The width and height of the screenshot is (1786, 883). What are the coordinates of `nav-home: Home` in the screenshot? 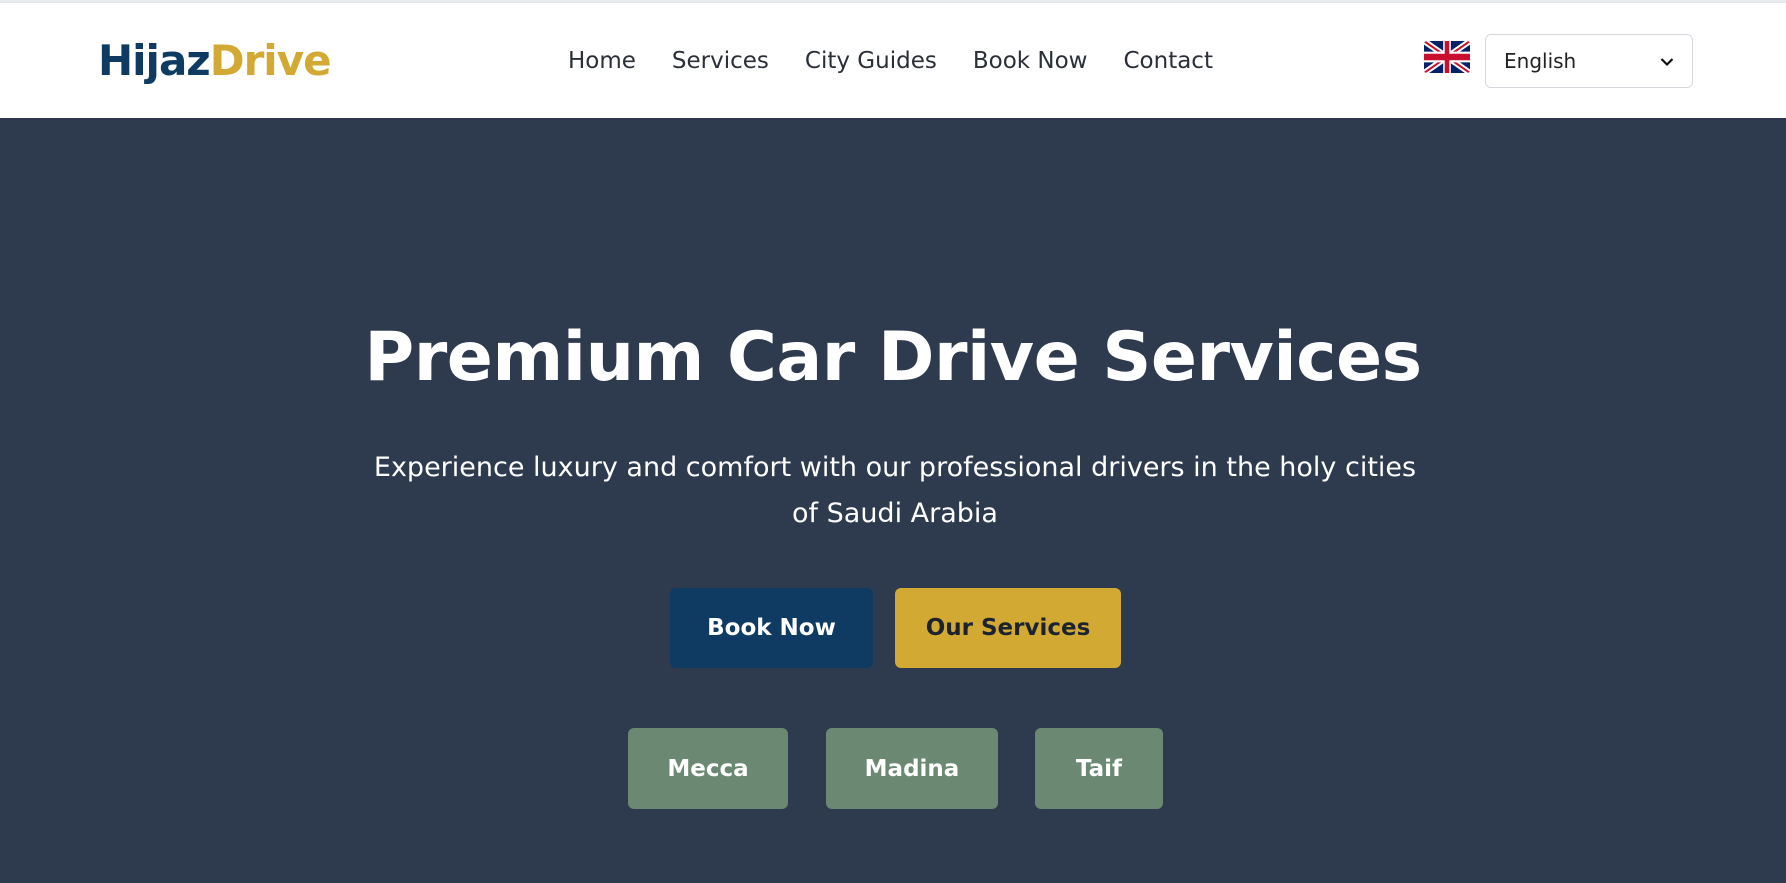 It's located at (602, 61).